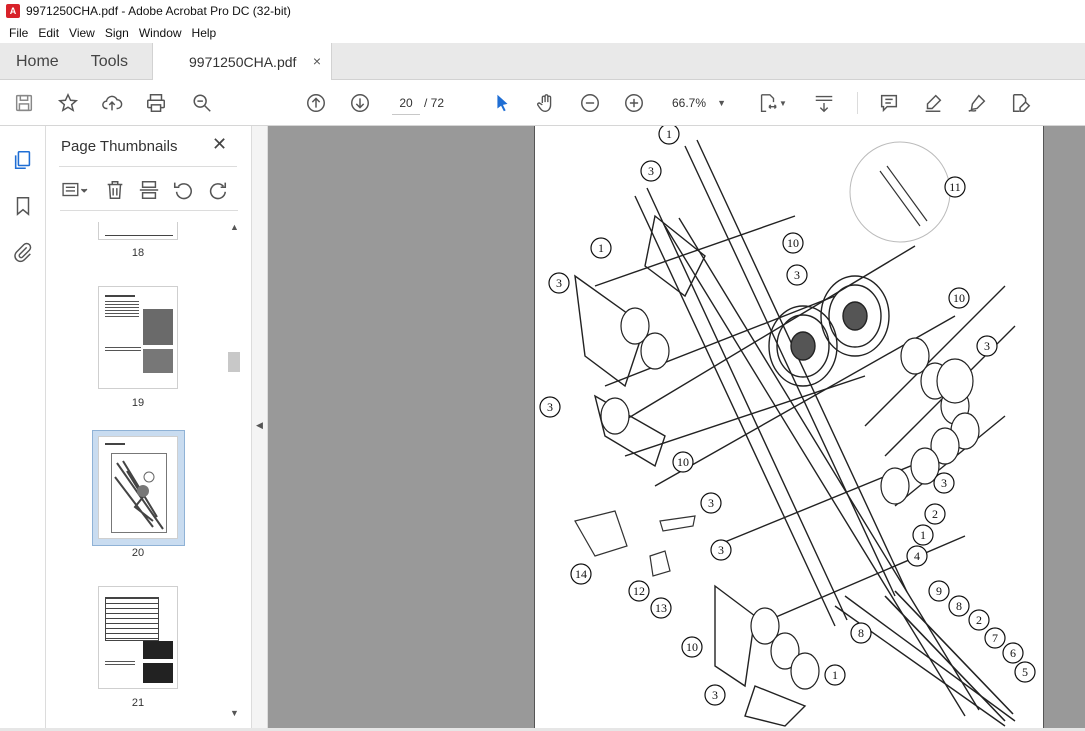  What do you see at coordinates (955, 187) in the screenshot?
I see `callout-label: 11` at bounding box center [955, 187].